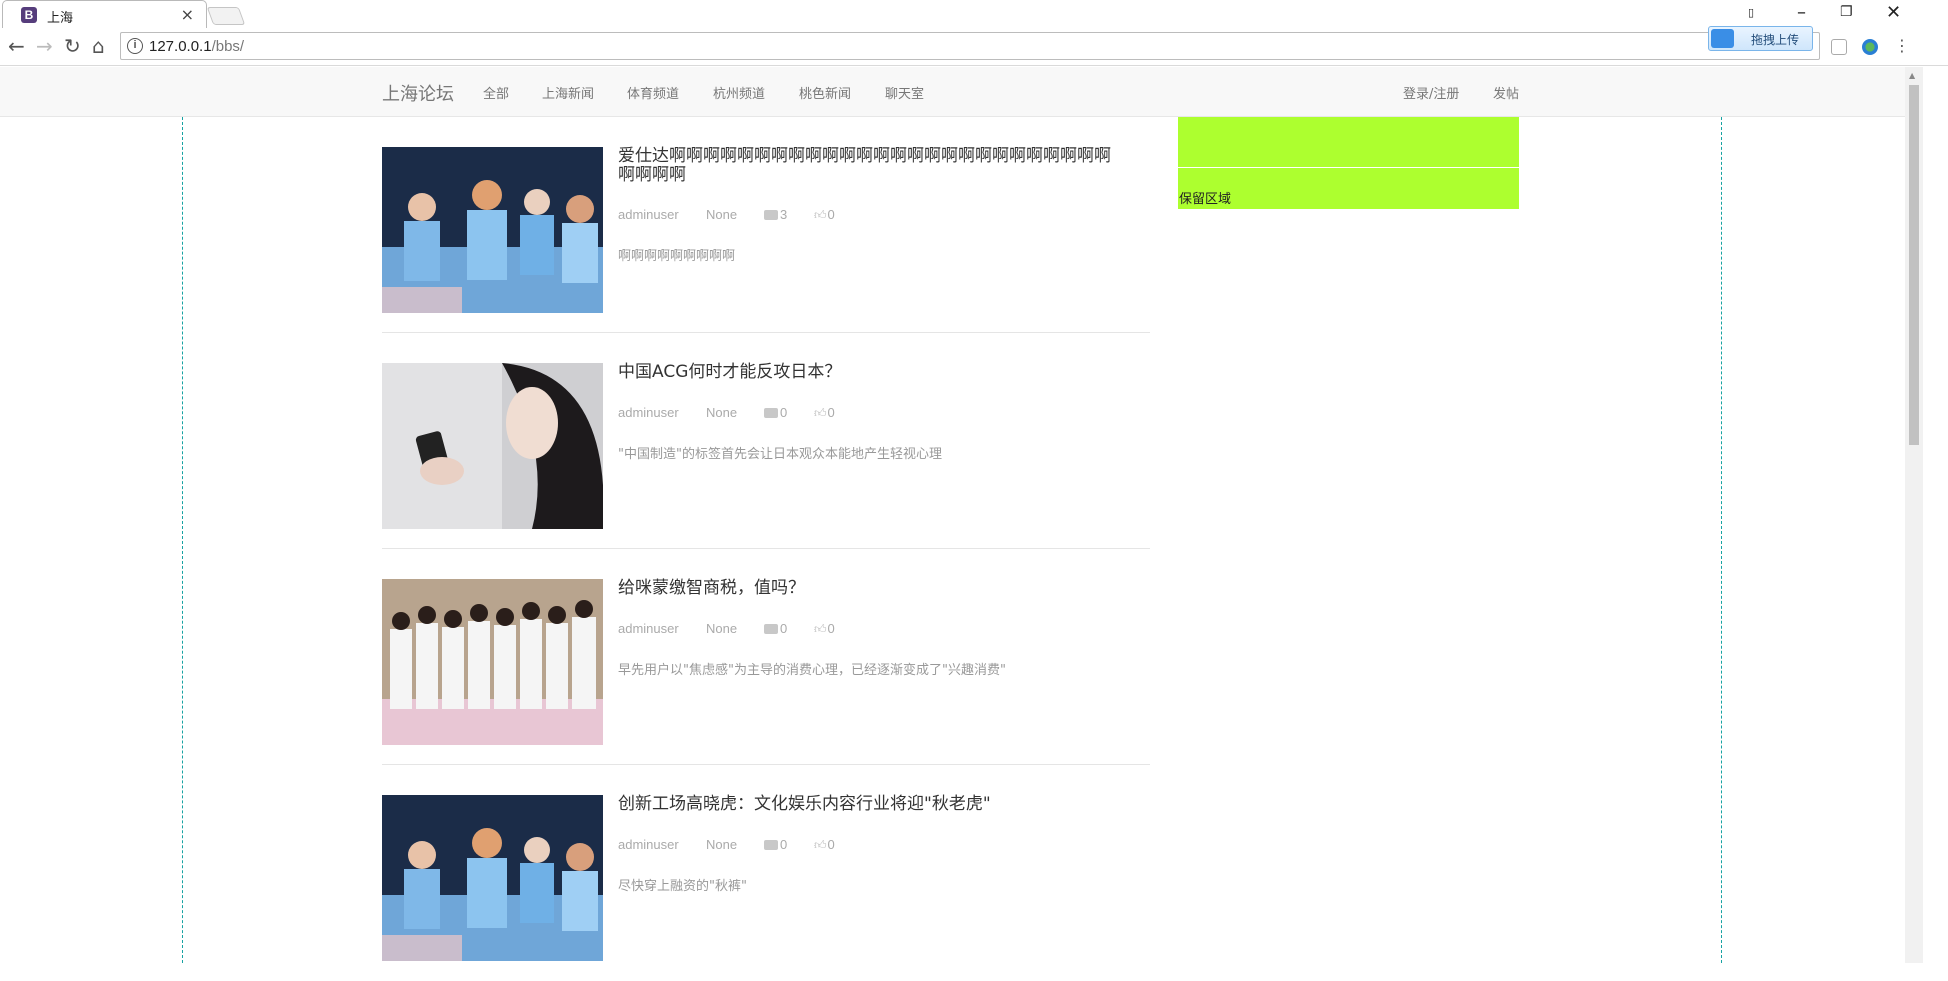 Image resolution: width=1948 pixels, height=981 pixels. What do you see at coordinates (1722, 38) in the screenshot?
I see `baidu-cloud-icon` at bounding box center [1722, 38].